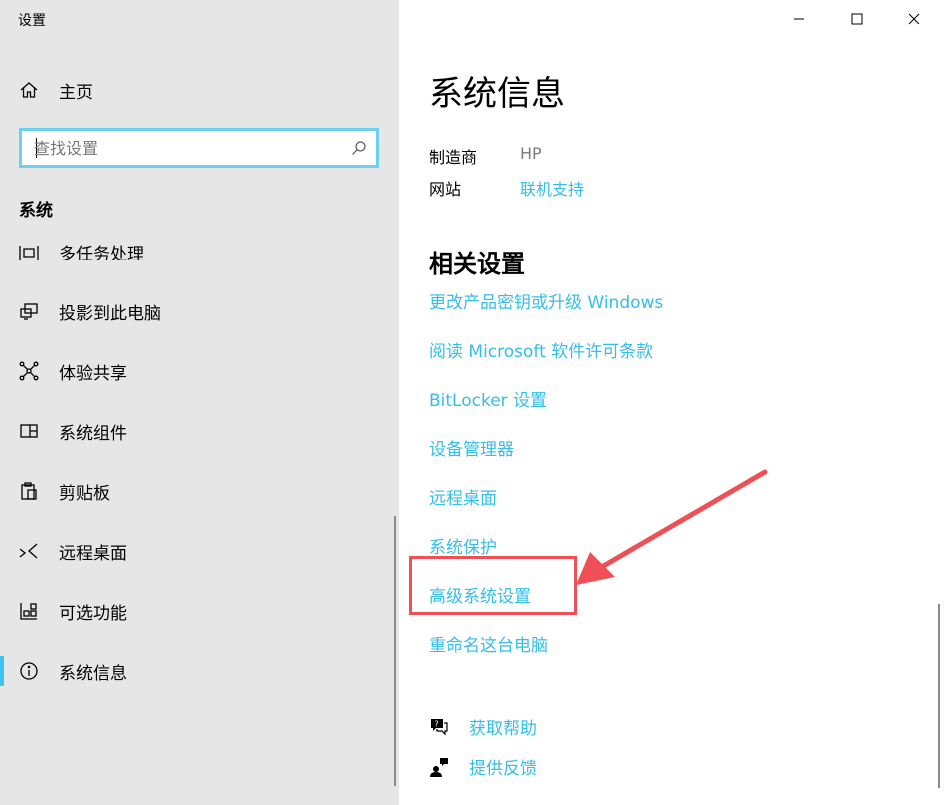 The width and height of the screenshot is (944, 805). I want to click on multitask-icon, so click(29, 252).